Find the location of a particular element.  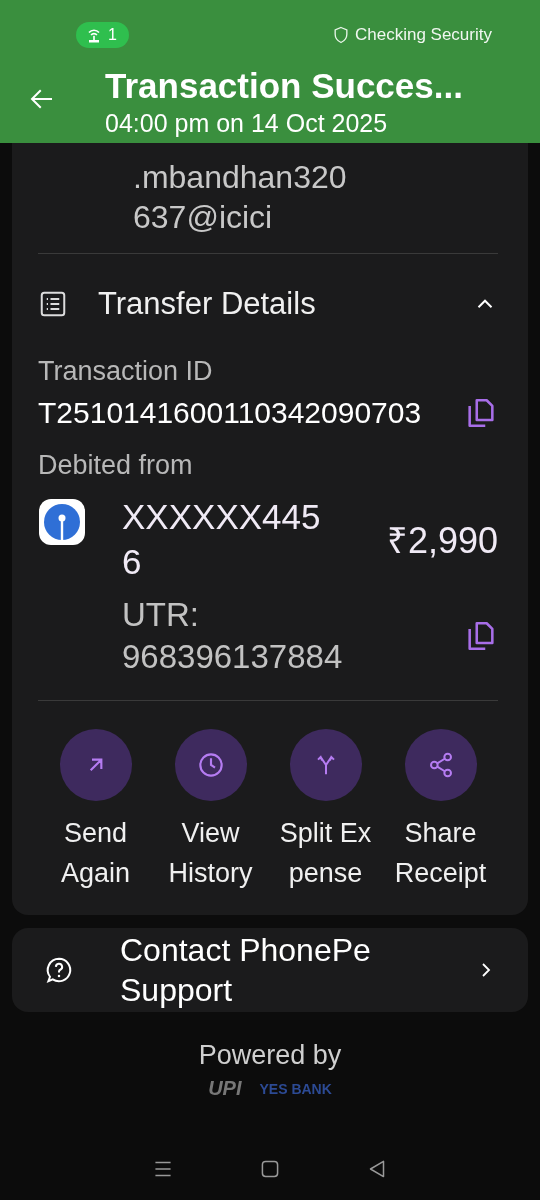

account-number: XXXXXX4456 is located at coordinates (222, 539).